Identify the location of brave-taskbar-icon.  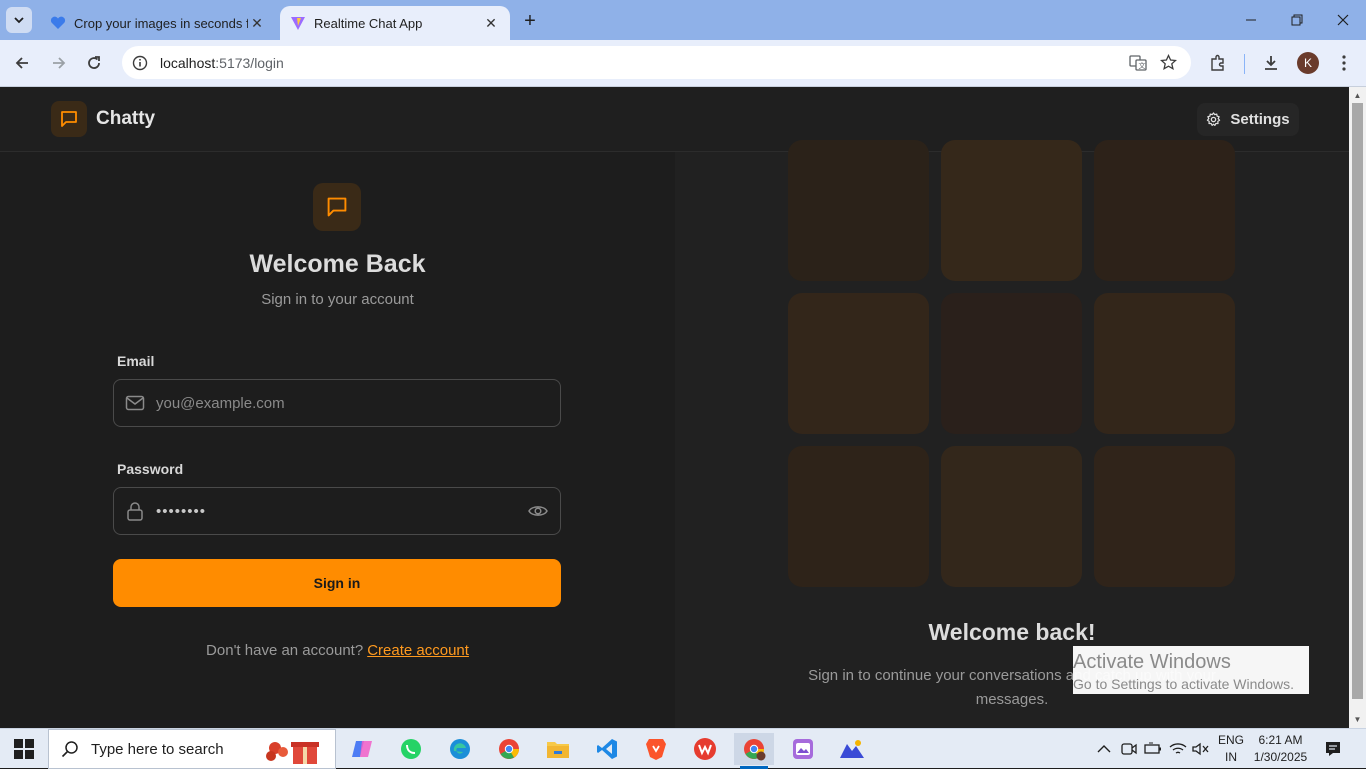
(656, 749).